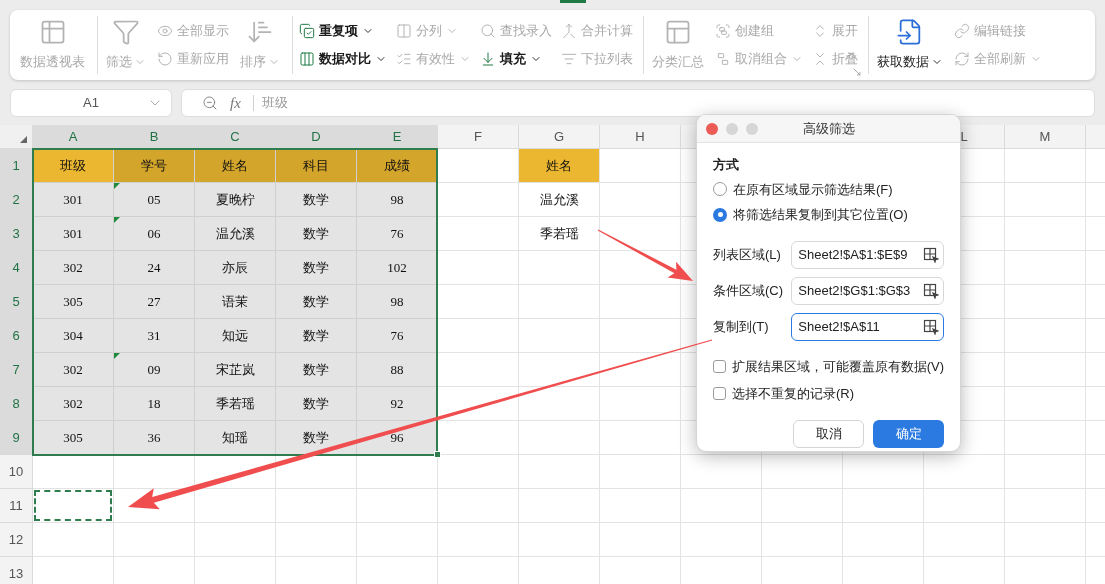  Describe the element at coordinates (16, 540) in the screenshot. I see `row-header: 12` at that location.